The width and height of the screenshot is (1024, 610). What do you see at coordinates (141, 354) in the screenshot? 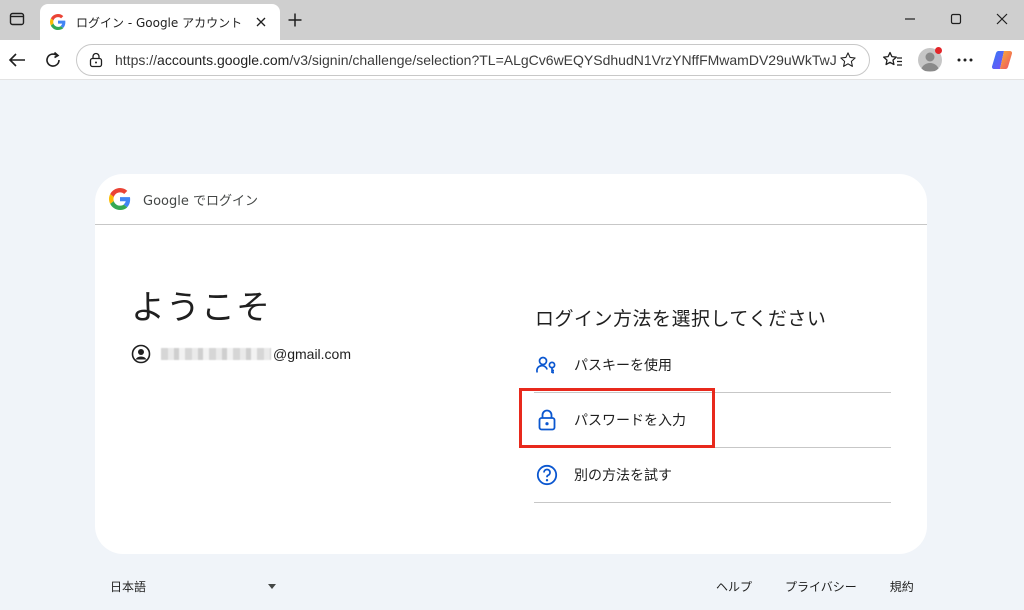
I see `account-circle-icon` at bounding box center [141, 354].